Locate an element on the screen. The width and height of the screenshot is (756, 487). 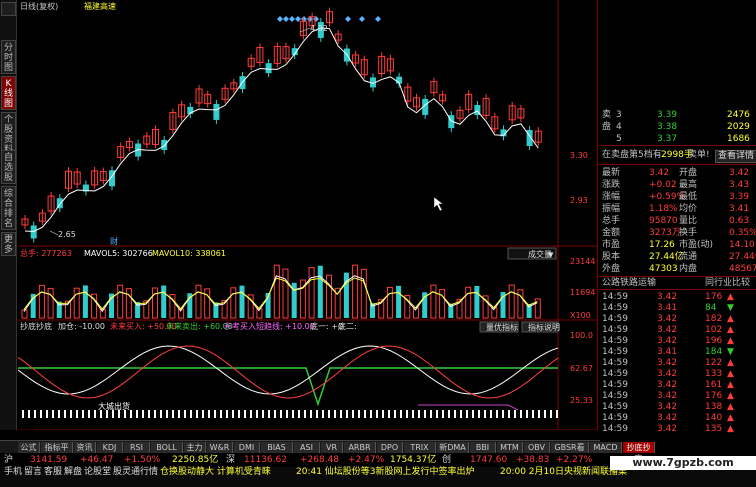
price-axis-label-2: 2.93 is located at coordinates (579, 200).